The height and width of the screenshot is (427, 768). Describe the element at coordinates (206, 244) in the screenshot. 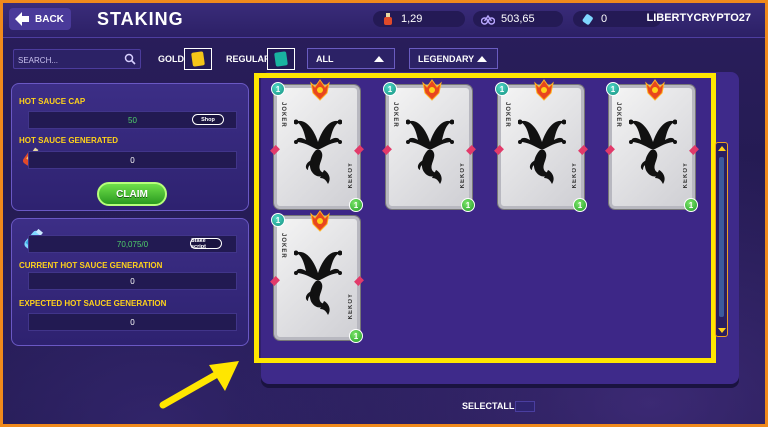

I see `stake-script-button: Stake script` at that location.